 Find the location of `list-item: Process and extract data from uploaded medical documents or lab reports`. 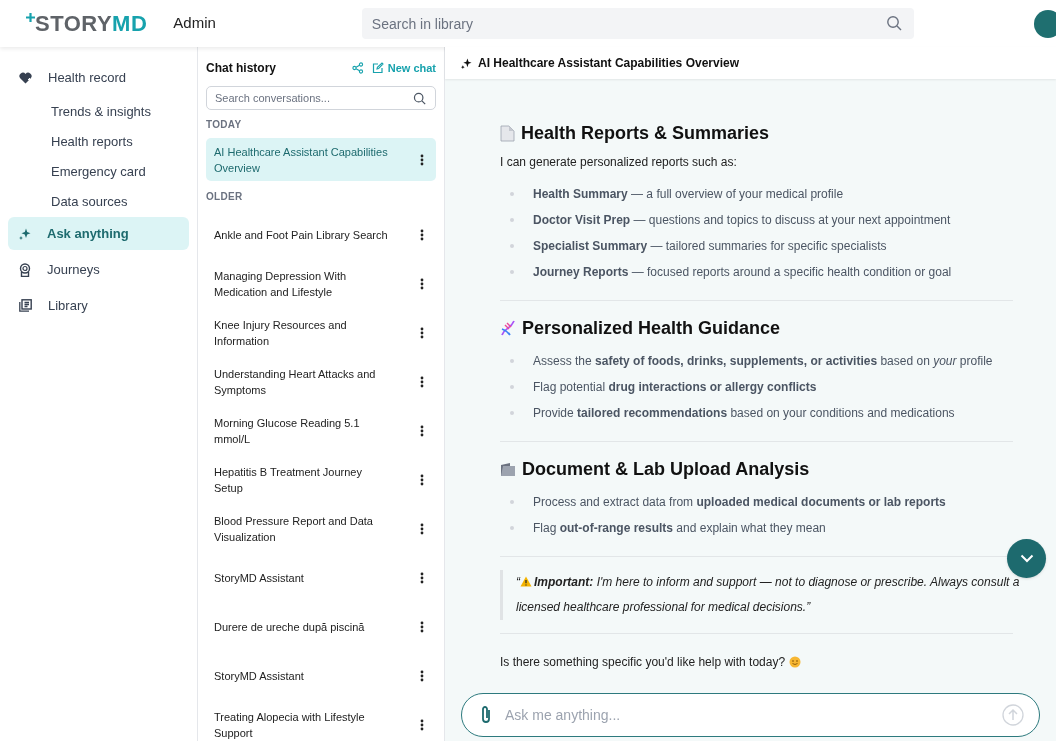

list-item: Process and extract data from uploaded medical documents or lab reports is located at coordinates (739, 502).